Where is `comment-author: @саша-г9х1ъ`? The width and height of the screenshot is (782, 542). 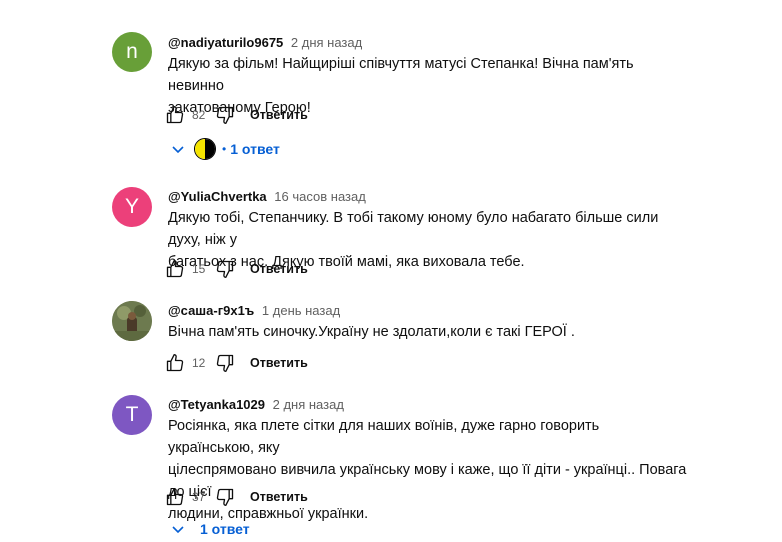 comment-author: @саша-г9х1ъ is located at coordinates (211, 310).